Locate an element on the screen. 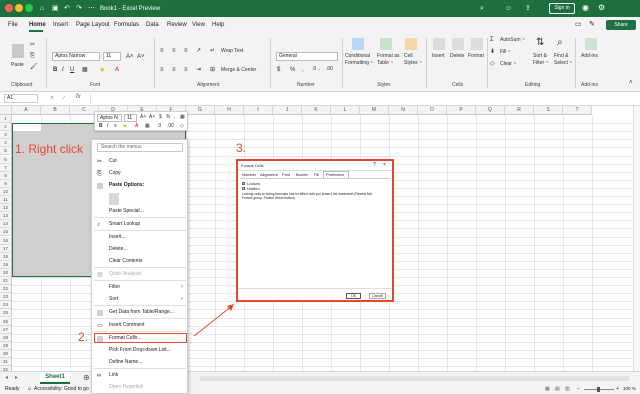 This screenshot has width=640, height=394. fill-color-icon: ◈ is located at coordinates (102, 70).